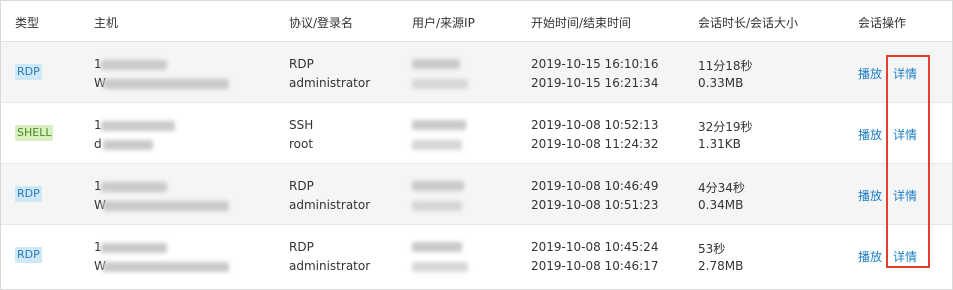 Image resolution: width=953 pixels, height=290 pixels. Describe the element at coordinates (595, 144) in the screenshot. I see `end-time: 2019-10-08 11:24:32` at that location.